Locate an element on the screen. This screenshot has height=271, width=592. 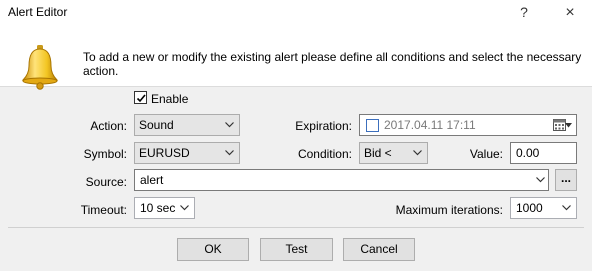
symbol-label: Symbol: is located at coordinates (105, 154).